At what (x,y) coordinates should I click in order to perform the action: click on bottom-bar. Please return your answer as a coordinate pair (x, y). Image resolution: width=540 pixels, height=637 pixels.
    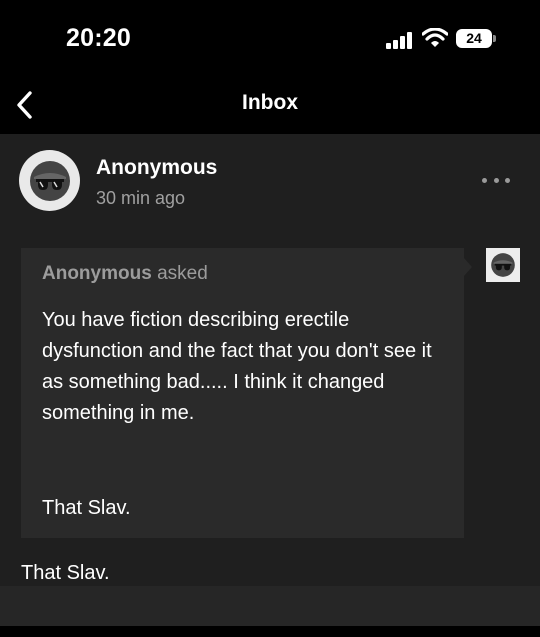
    Looking at the image, I should click on (270, 631).